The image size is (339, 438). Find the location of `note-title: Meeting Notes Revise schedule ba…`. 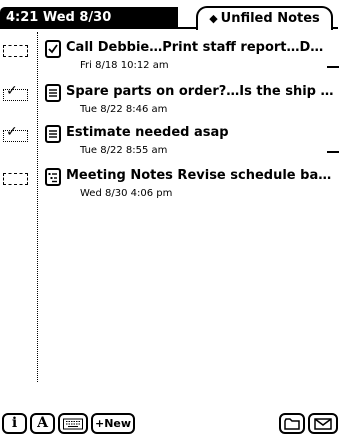

note-title: Meeting Notes Revise schedule ba… is located at coordinates (201, 175).